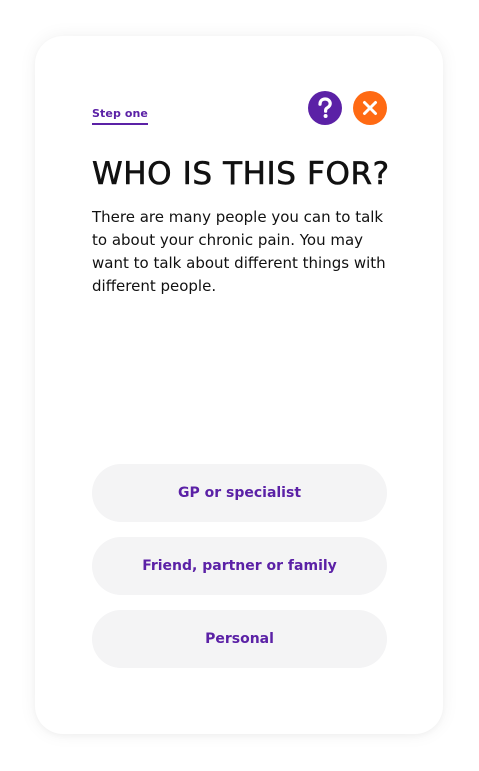  I want to click on help-button, so click(325, 108).